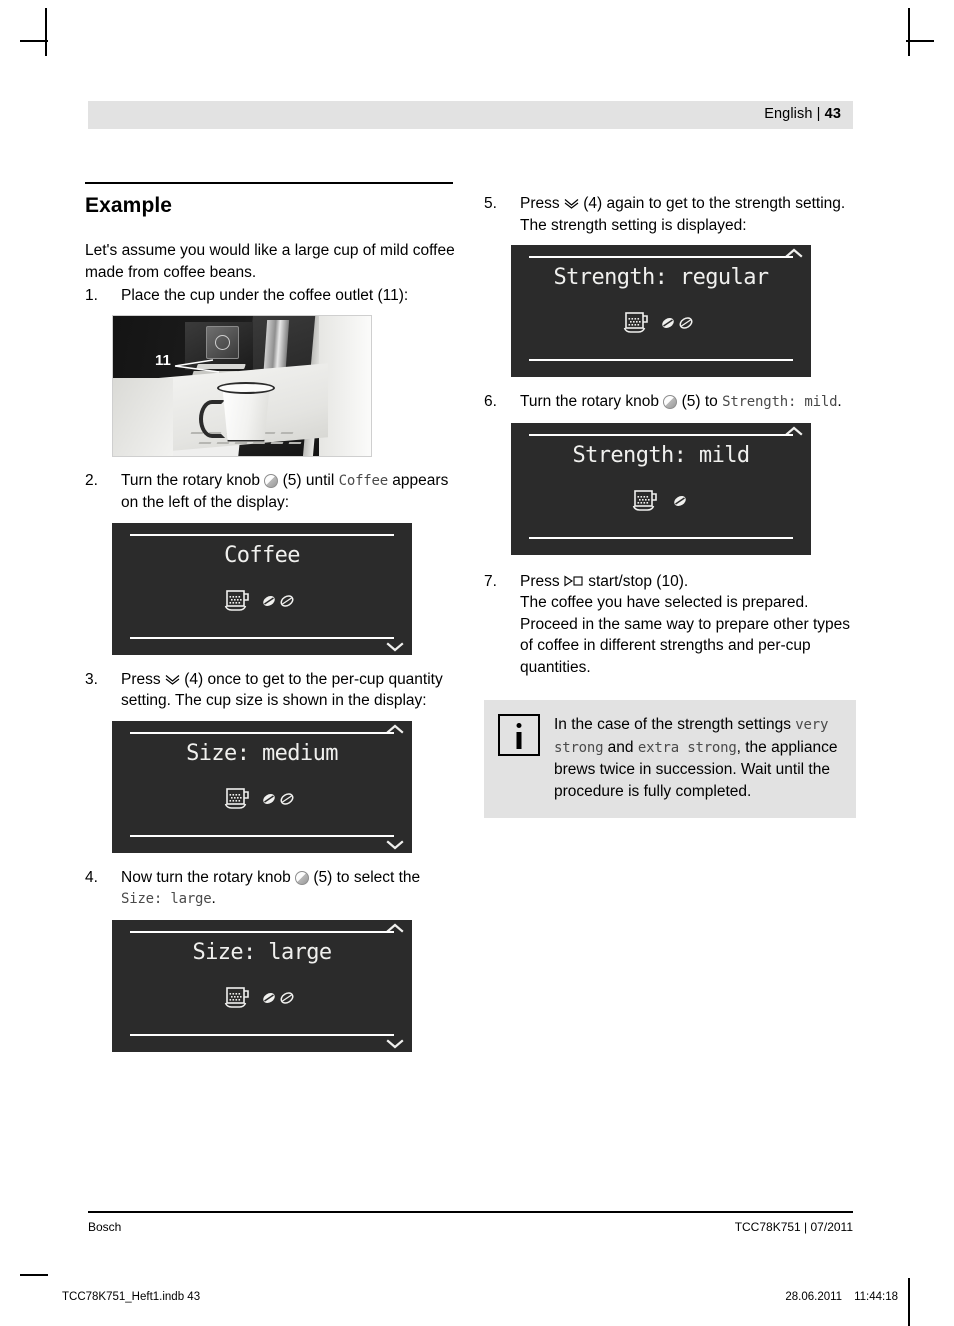 The width and height of the screenshot is (954, 1326). I want to click on display-size-medium: Size: medium, so click(262, 786).